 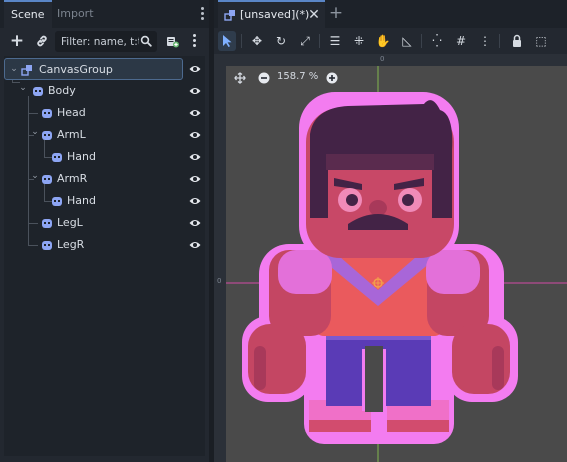 I want to click on add-node-icon: +, so click(x=17, y=41).